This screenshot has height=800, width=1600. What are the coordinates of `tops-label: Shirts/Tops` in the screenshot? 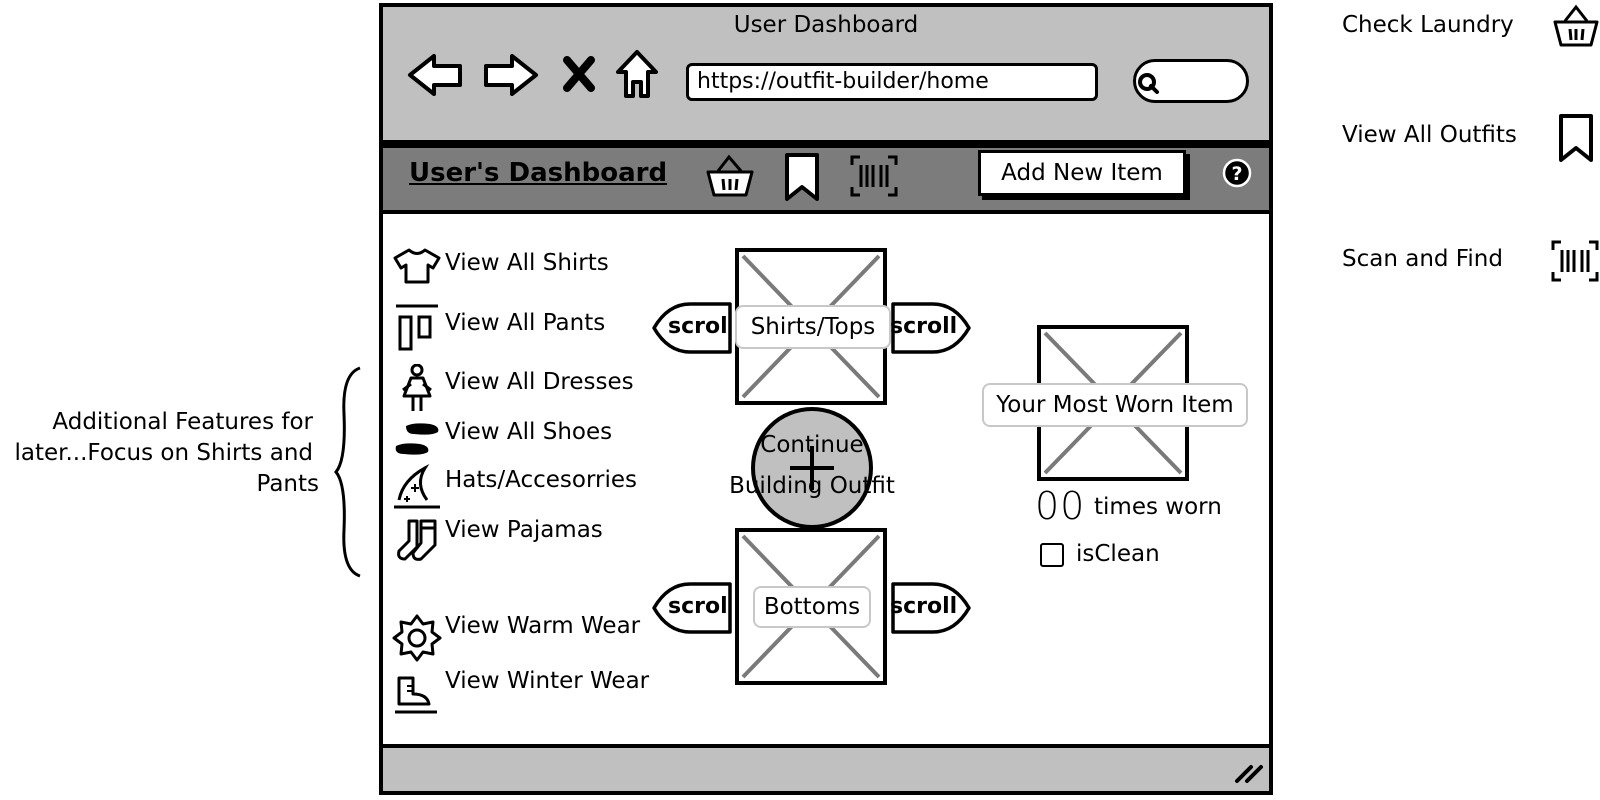 It's located at (813, 327).